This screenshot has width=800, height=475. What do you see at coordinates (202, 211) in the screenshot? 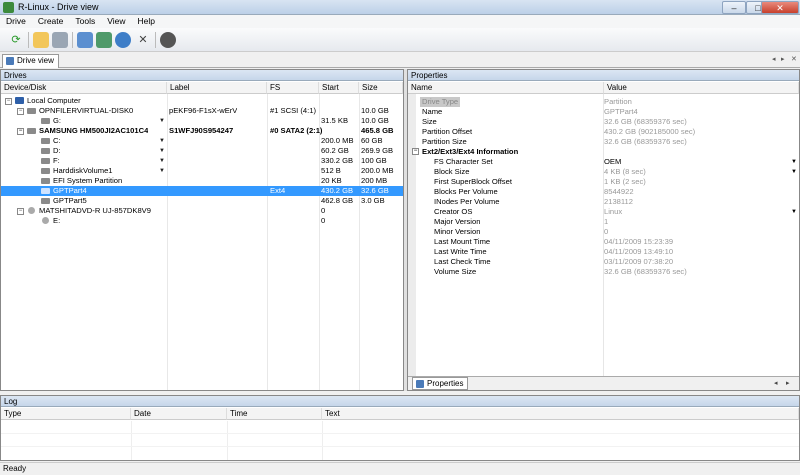
I see `tree-row-disk: − MATSHITADVD-R UJ-857DK8V9 0` at bounding box center [202, 211].